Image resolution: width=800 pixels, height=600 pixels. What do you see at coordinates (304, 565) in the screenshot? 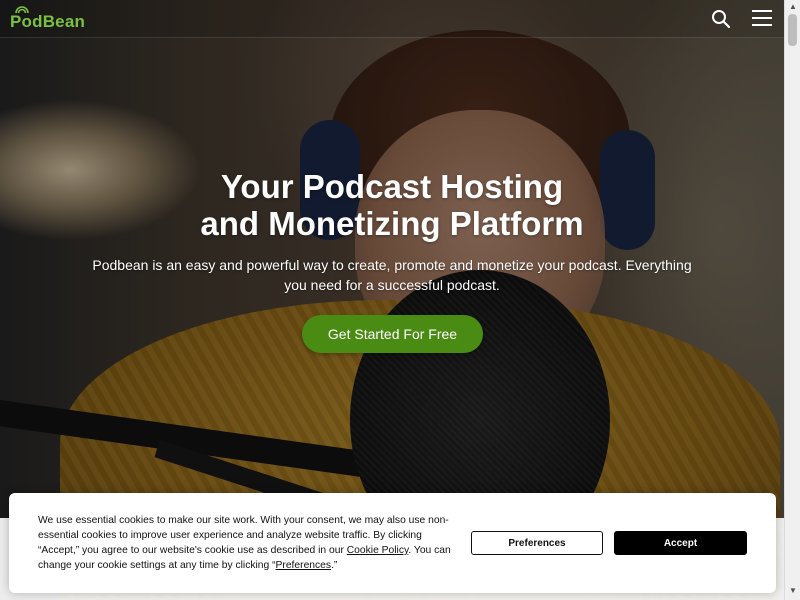
I see `preferences-link: Preferences` at bounding box center [304, 565].